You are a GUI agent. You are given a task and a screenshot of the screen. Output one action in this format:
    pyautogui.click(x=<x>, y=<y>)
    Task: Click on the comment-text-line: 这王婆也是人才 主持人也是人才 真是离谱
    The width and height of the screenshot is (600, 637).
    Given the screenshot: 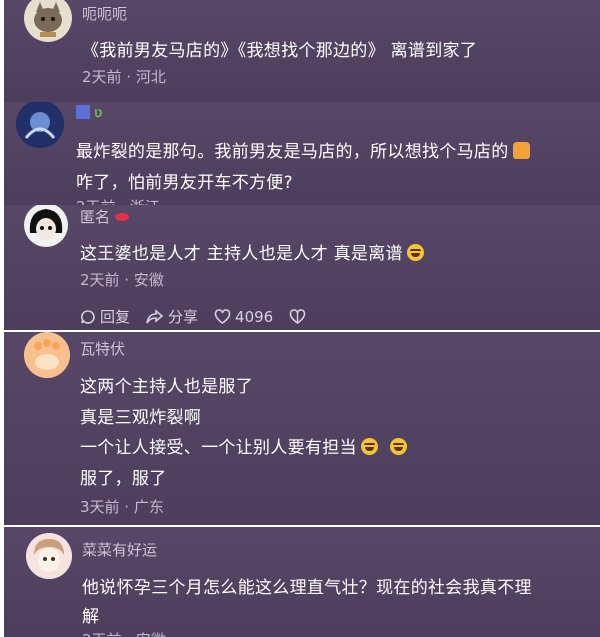 What is the action you would take?
    pyautogui.click(x=241, y=254)
    